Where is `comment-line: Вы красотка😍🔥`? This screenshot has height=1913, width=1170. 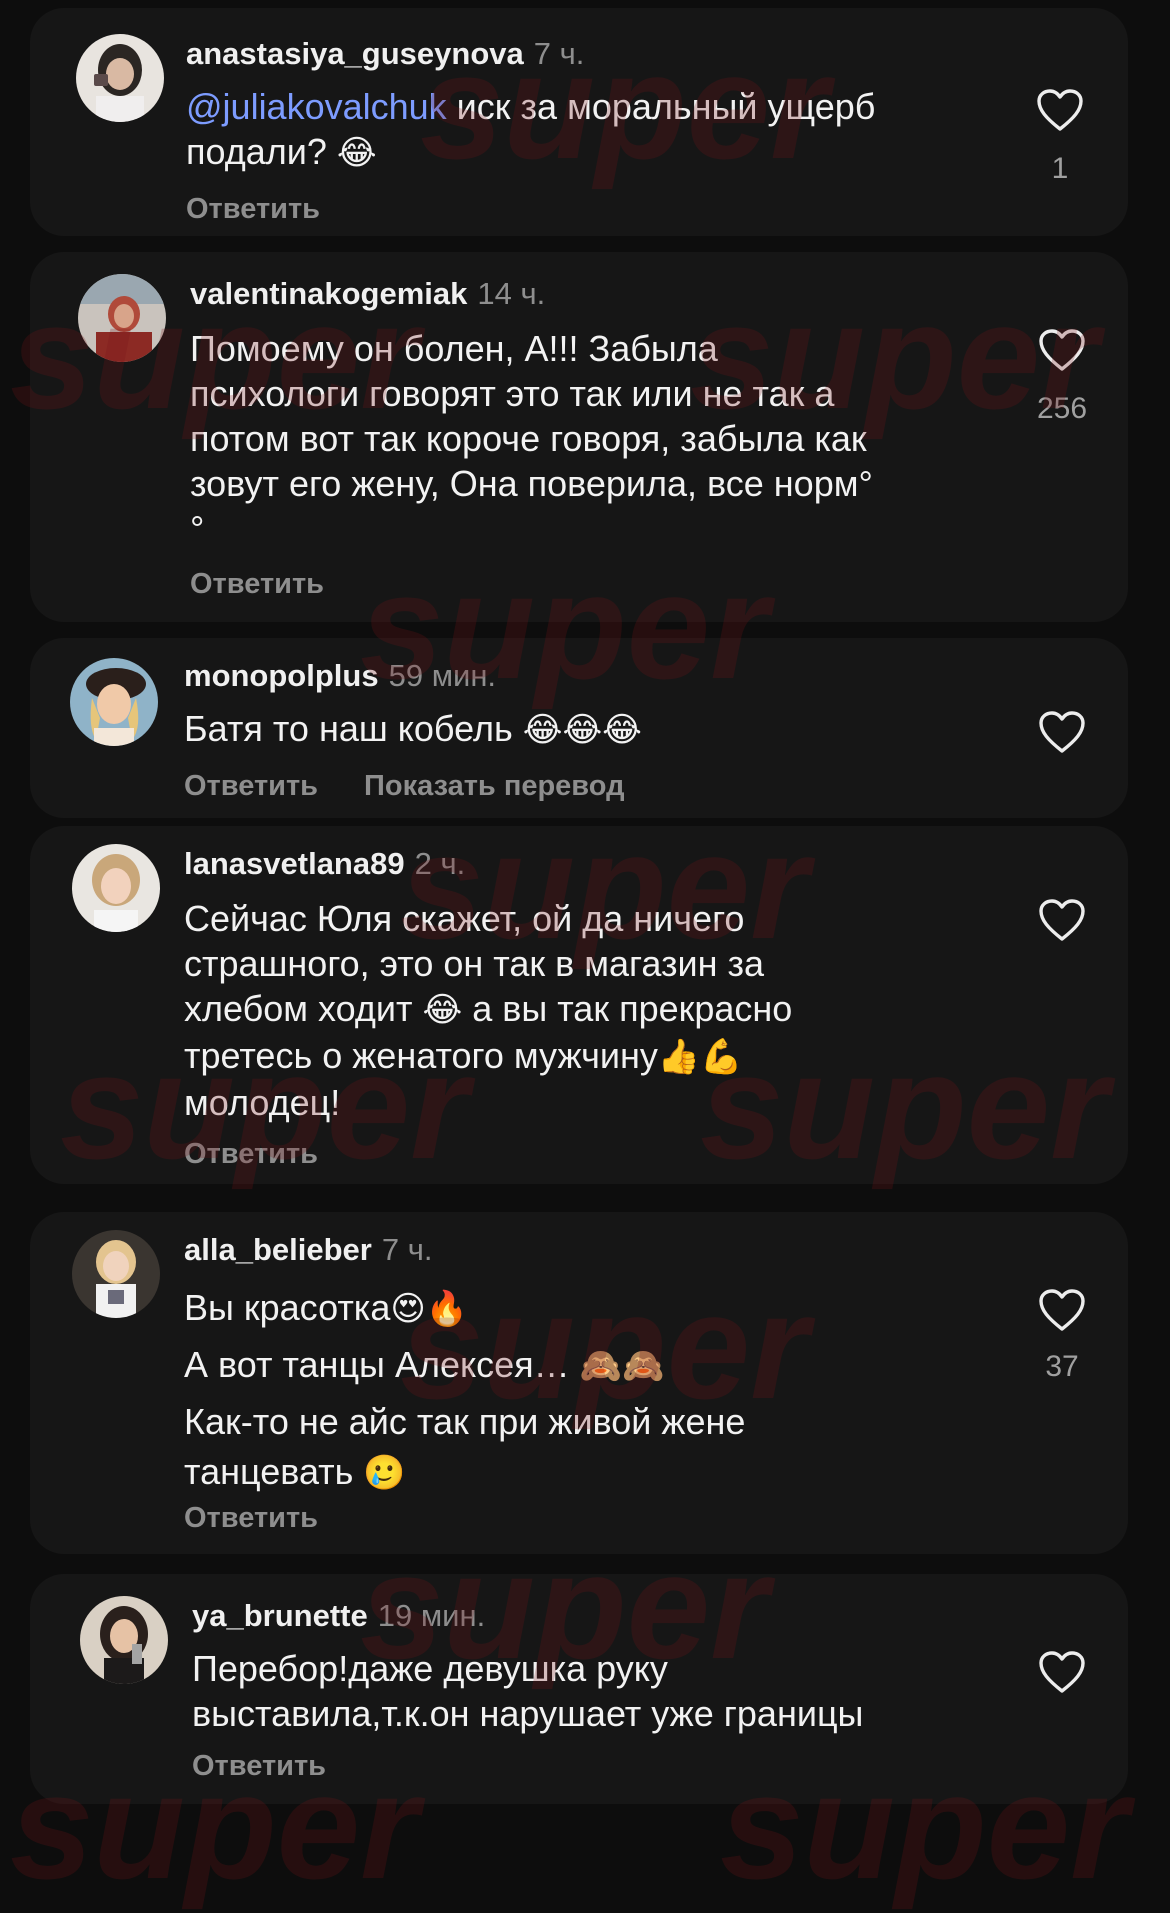
comment-line: Вы красотка😍🔥 is located at coordinates (464, 1308).